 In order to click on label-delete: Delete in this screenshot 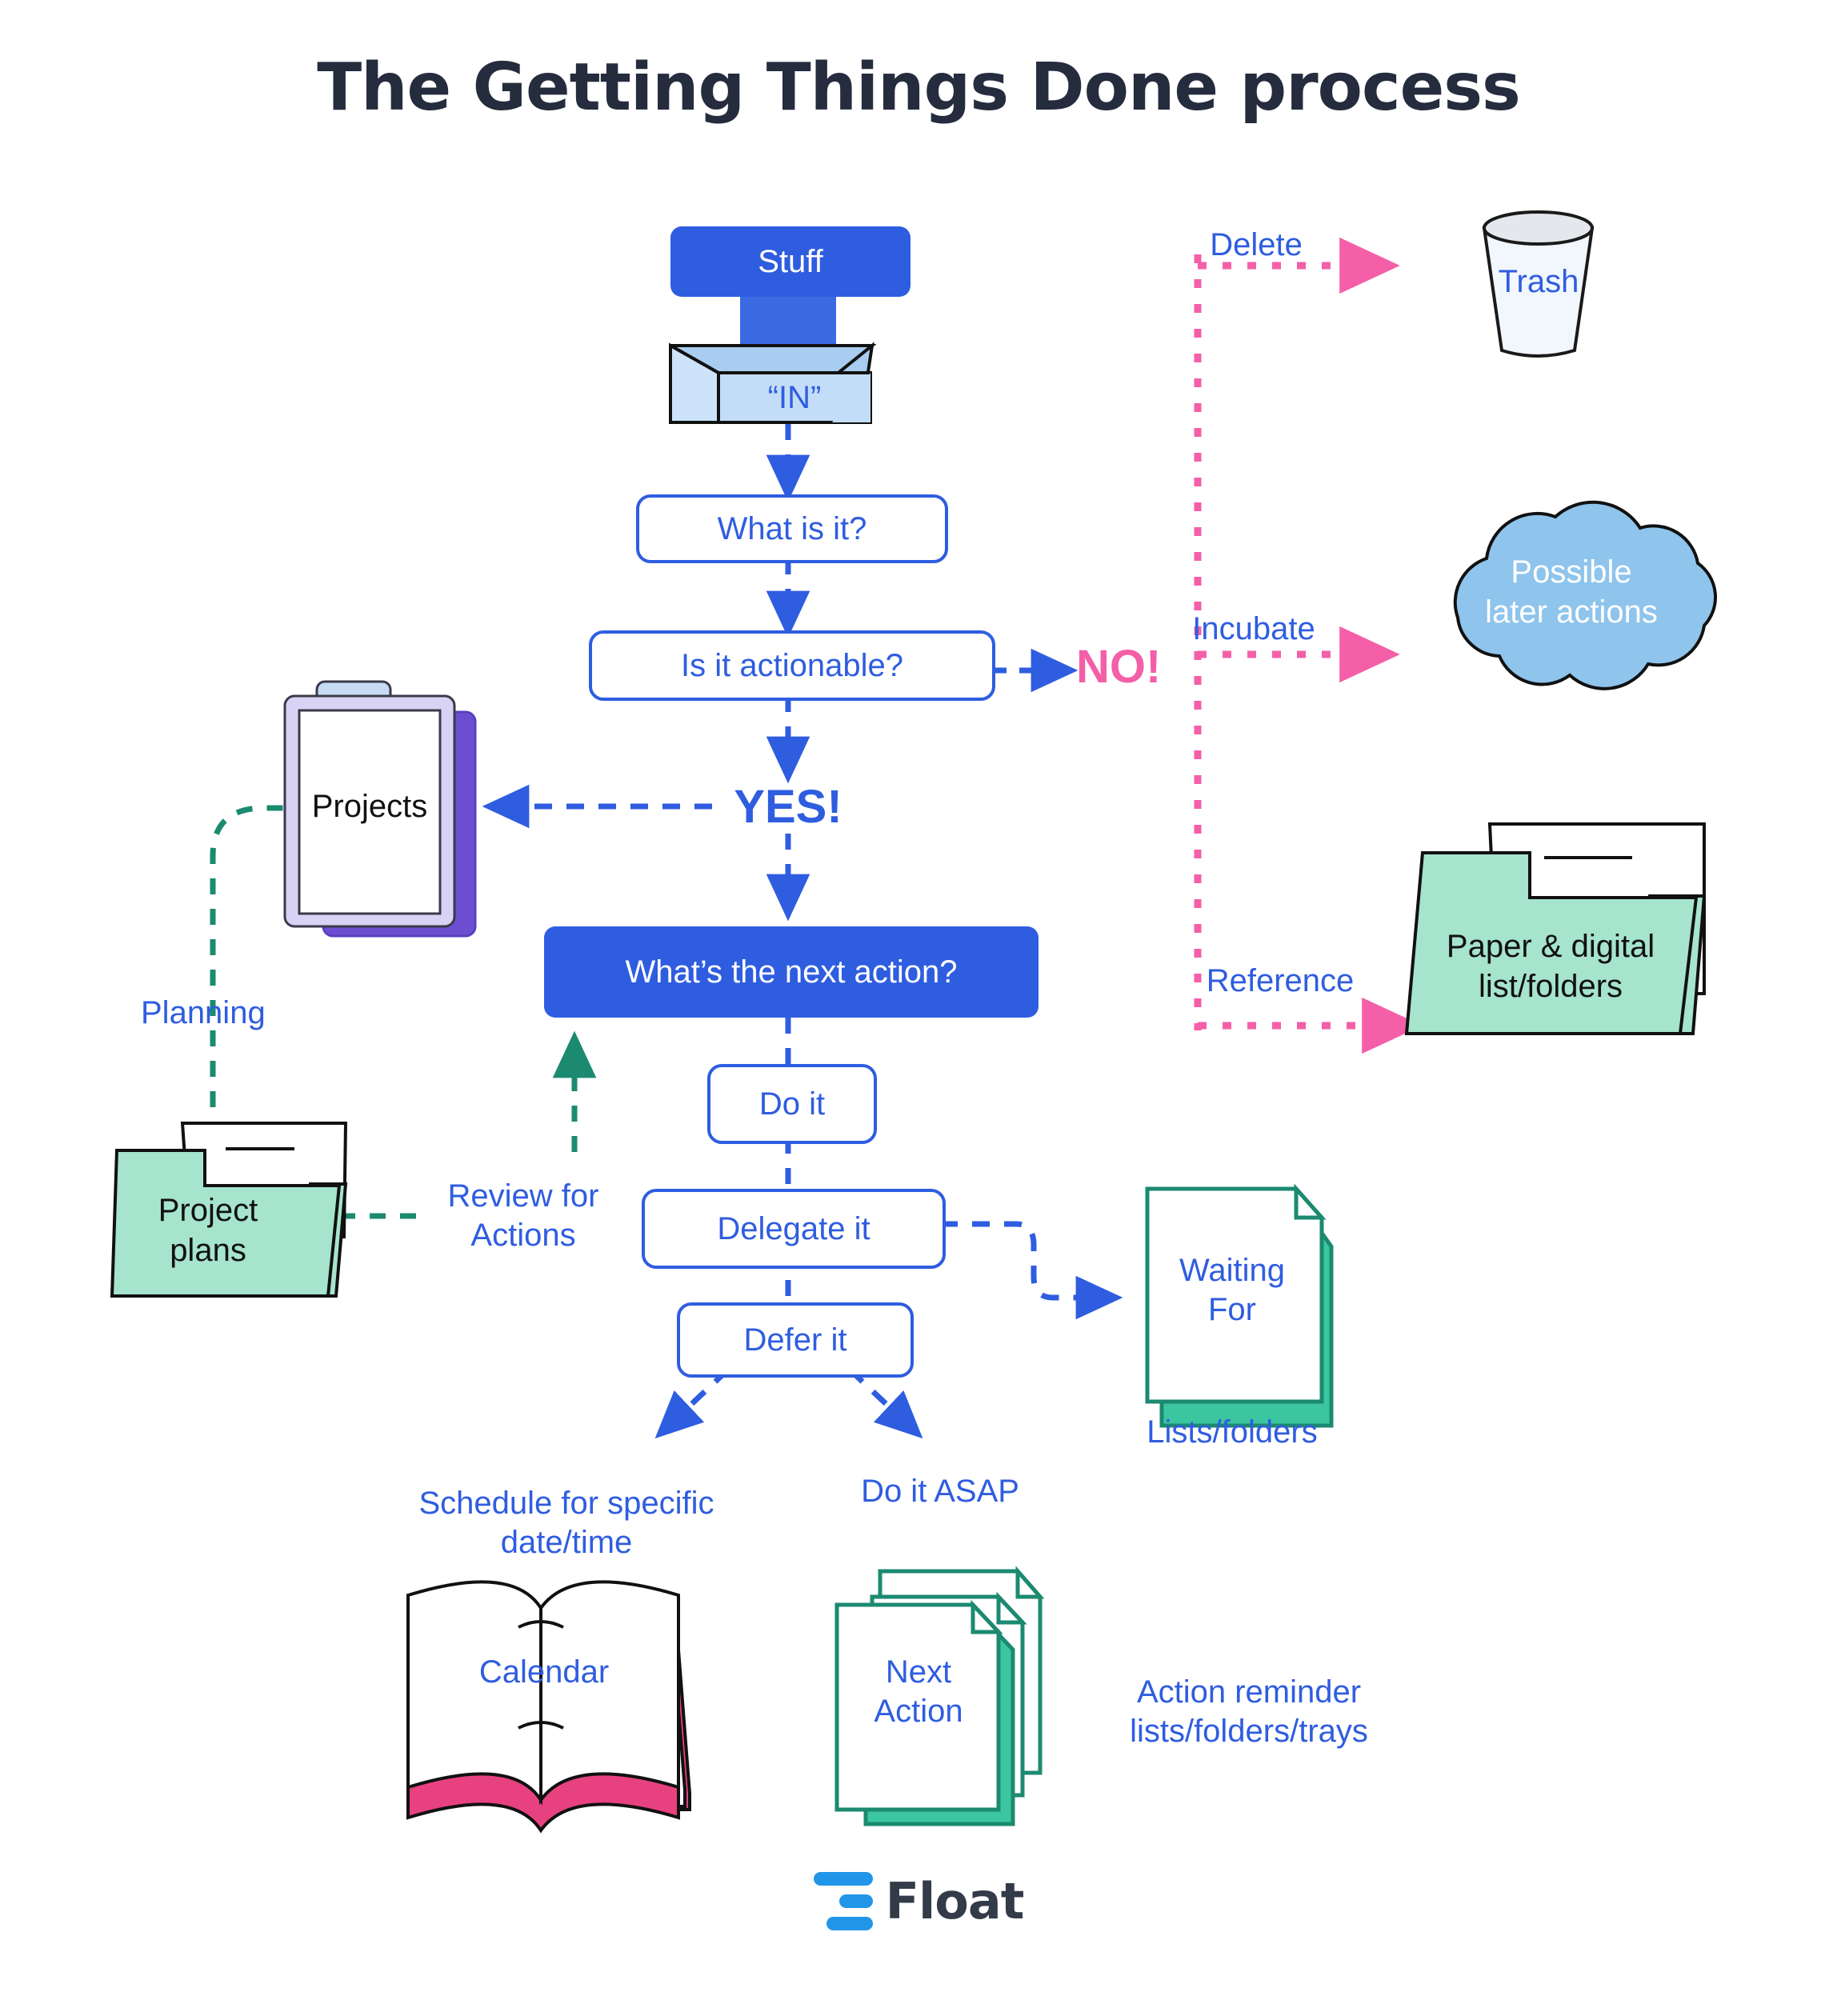, I will do `click(1256, 244)`.